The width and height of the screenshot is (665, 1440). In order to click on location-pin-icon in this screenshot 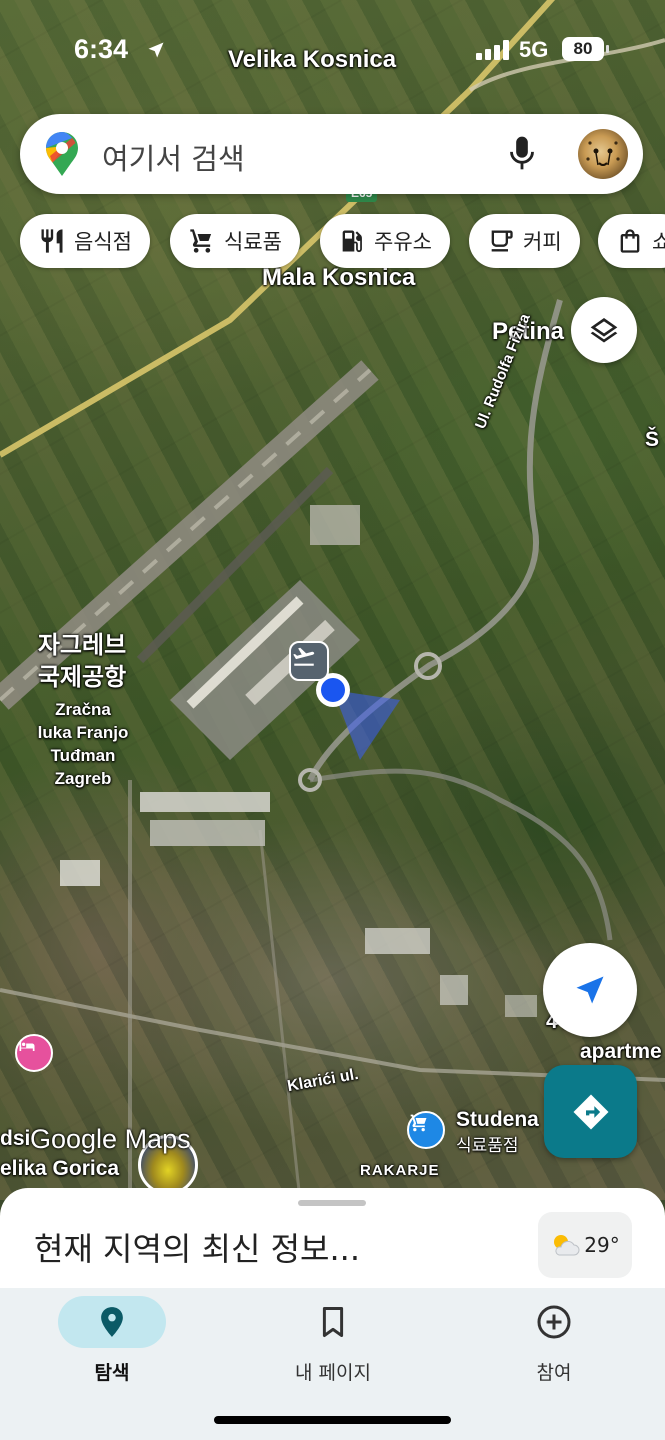, I will do `click(112, 1322)`.